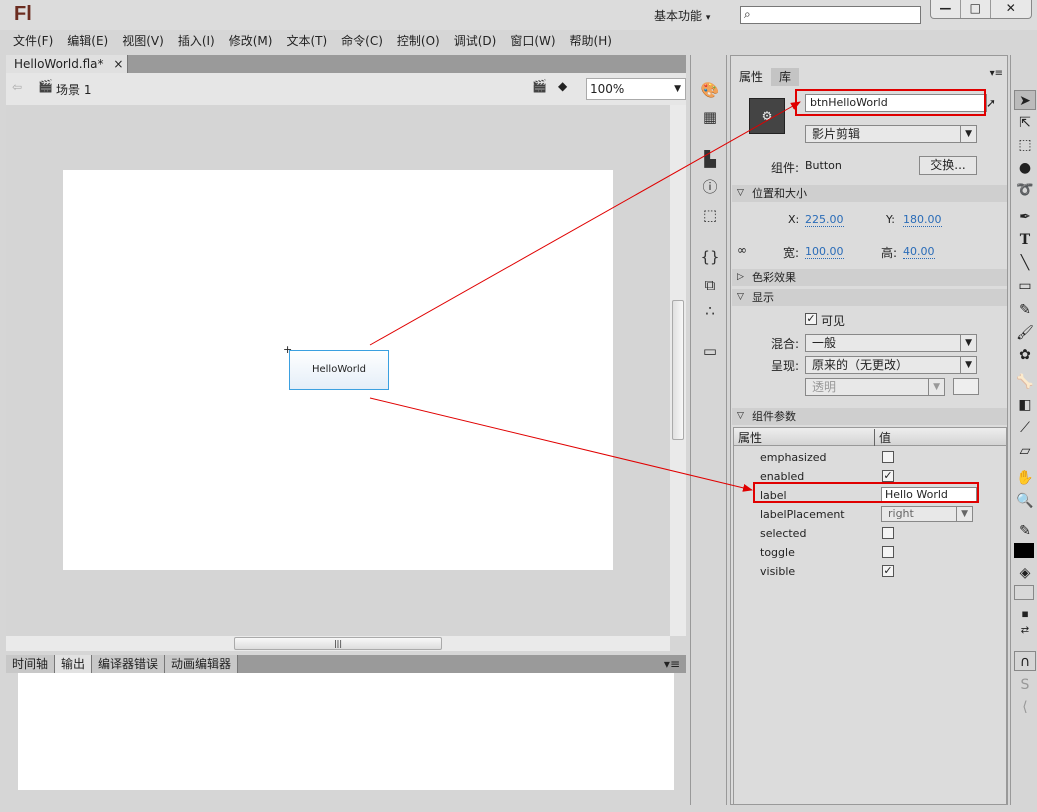 This screenshot has width=1037, height=812. I want to click on bone-tool-icon: 🦴, so click(1025, 382).